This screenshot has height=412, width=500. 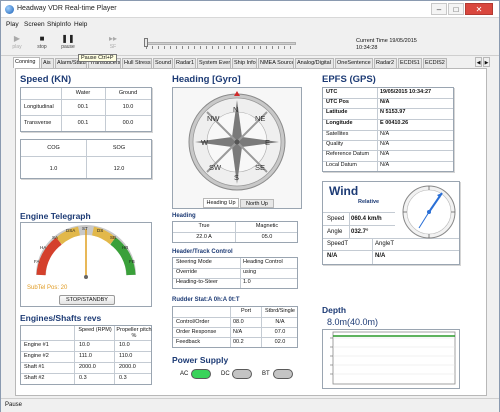 What do you see at coordinates (87, 300) in the screenshot?
I see `stop-standby-button: STOP/STANDBY` at bounding box center [87, 300].